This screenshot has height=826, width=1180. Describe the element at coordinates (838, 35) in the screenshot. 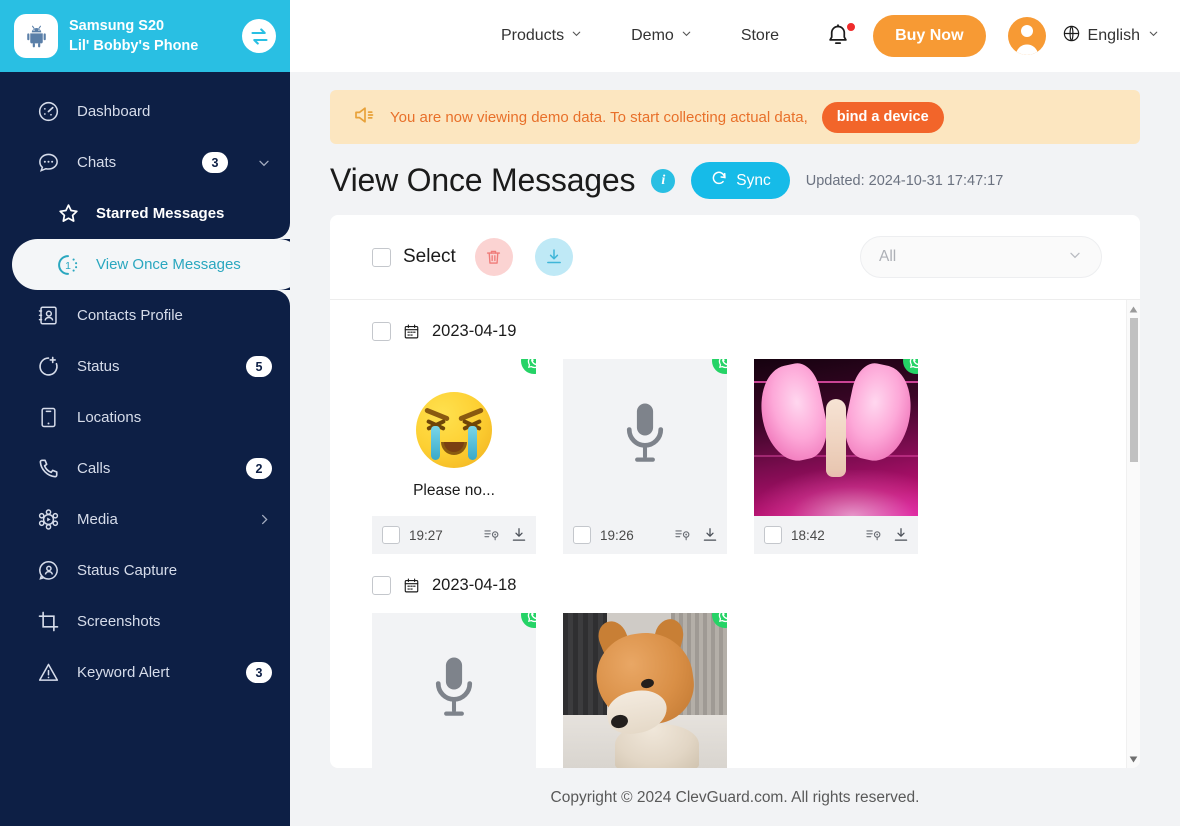

I see `notification-bell-icon` at that location.